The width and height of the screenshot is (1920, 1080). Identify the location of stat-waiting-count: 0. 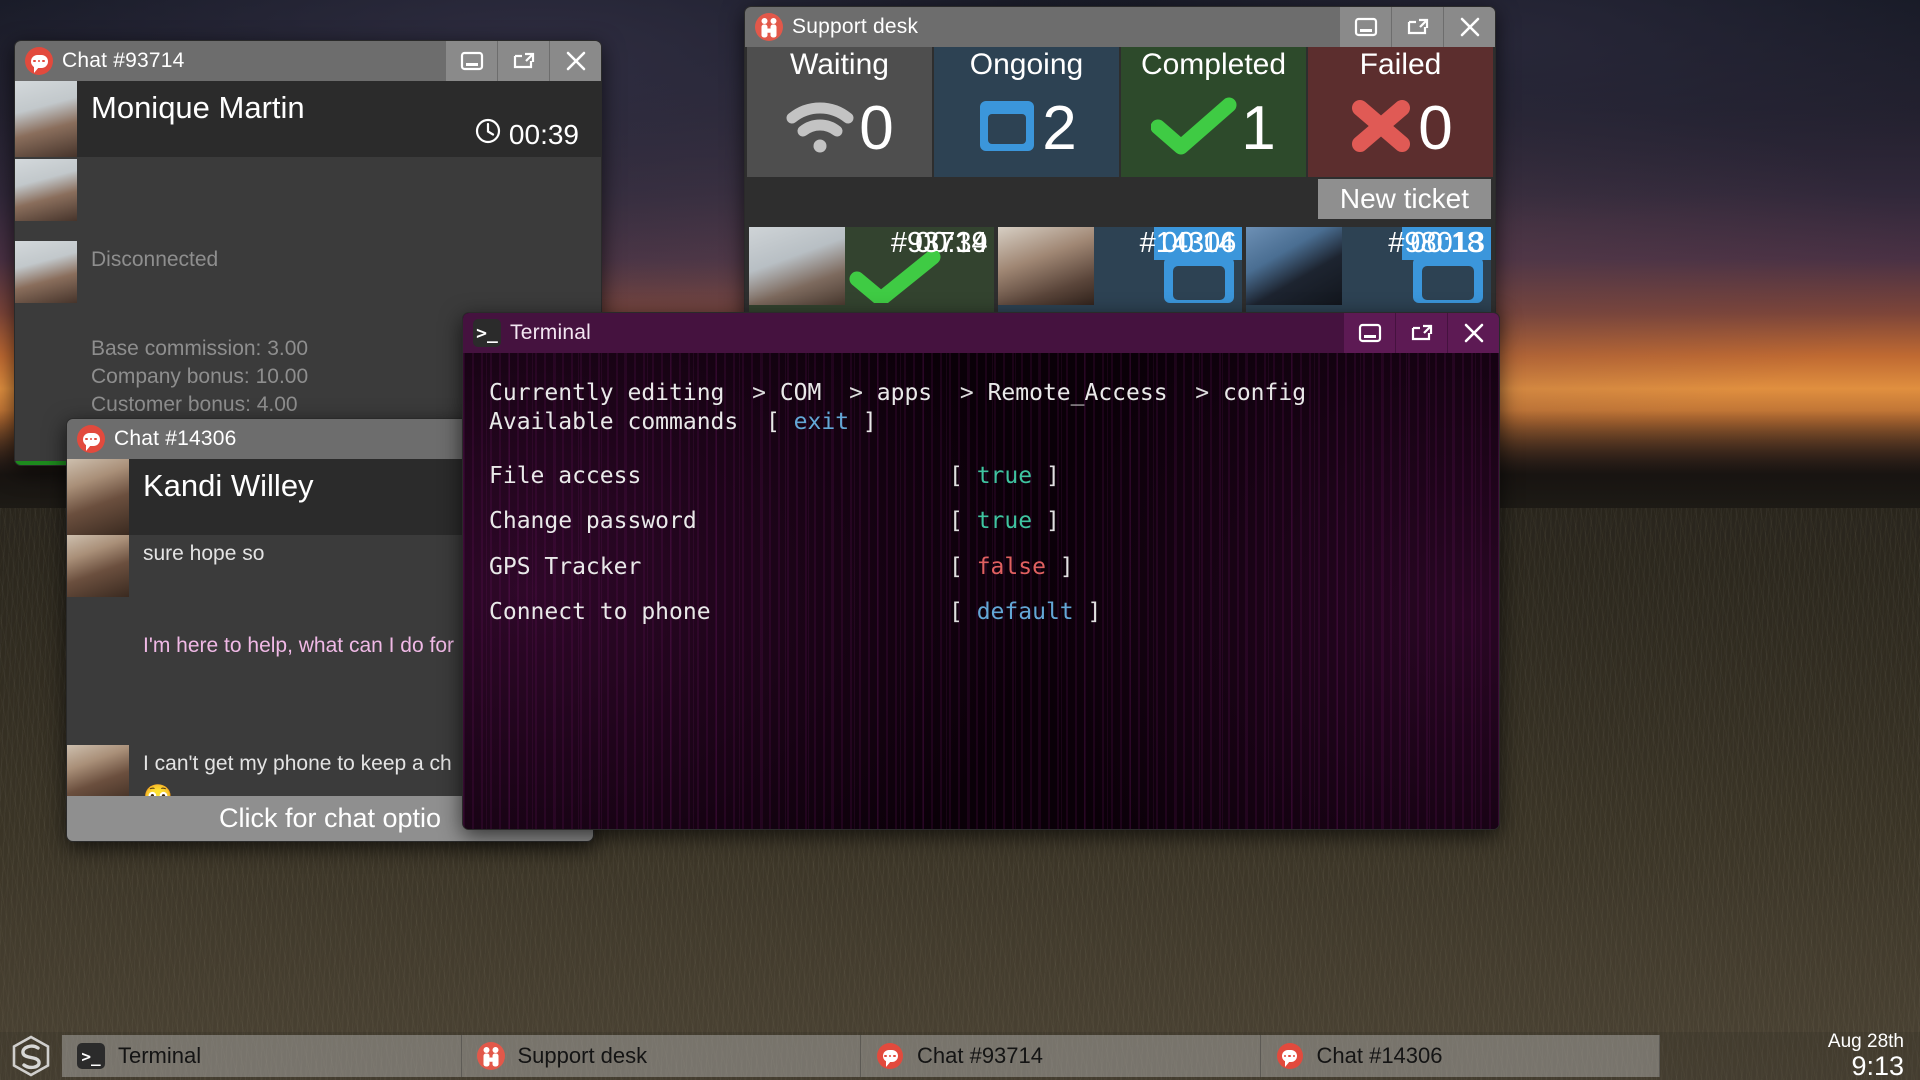
(876, 128).